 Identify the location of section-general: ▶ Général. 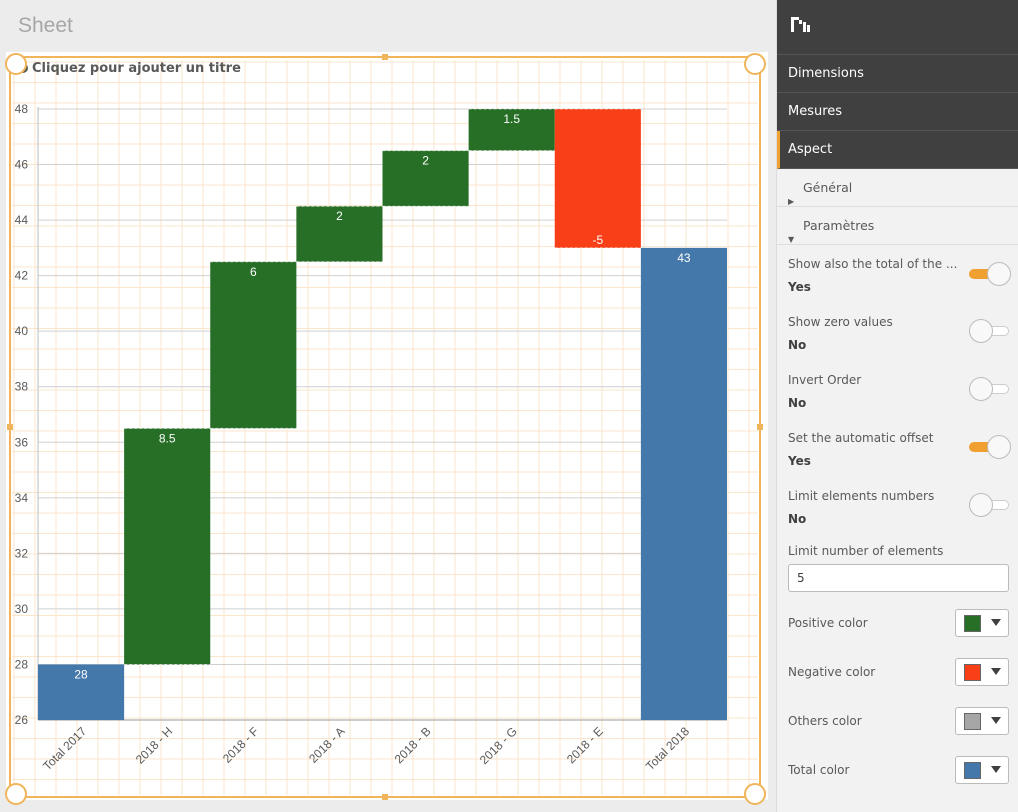
(897, 188).